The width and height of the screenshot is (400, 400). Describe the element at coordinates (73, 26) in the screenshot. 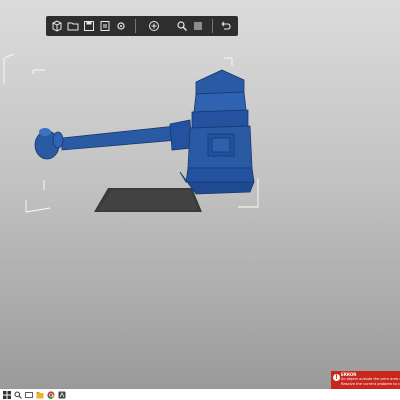

I see `folder-icon` at that location.